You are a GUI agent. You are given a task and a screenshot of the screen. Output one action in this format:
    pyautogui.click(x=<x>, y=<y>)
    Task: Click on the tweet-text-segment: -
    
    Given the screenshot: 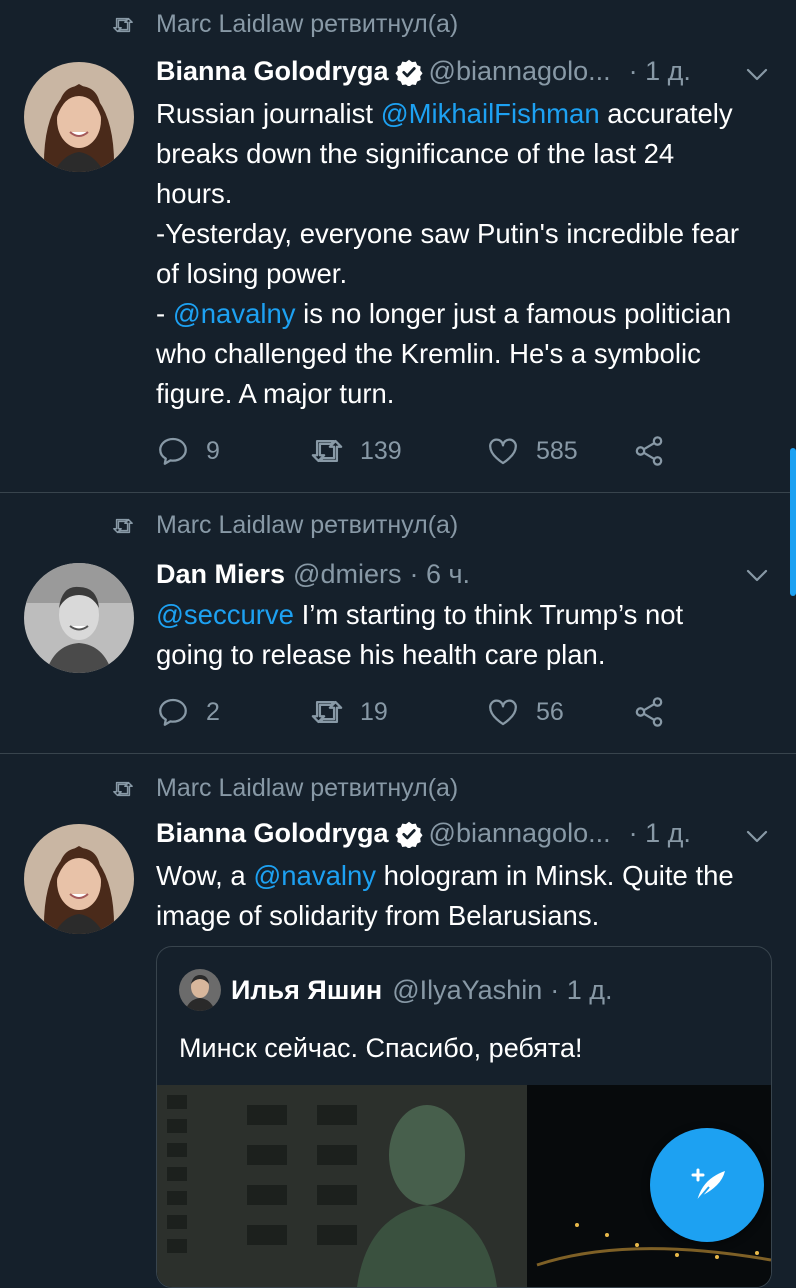 What is the action you would take?
    pyautogui.click(x=164, y=313)
    